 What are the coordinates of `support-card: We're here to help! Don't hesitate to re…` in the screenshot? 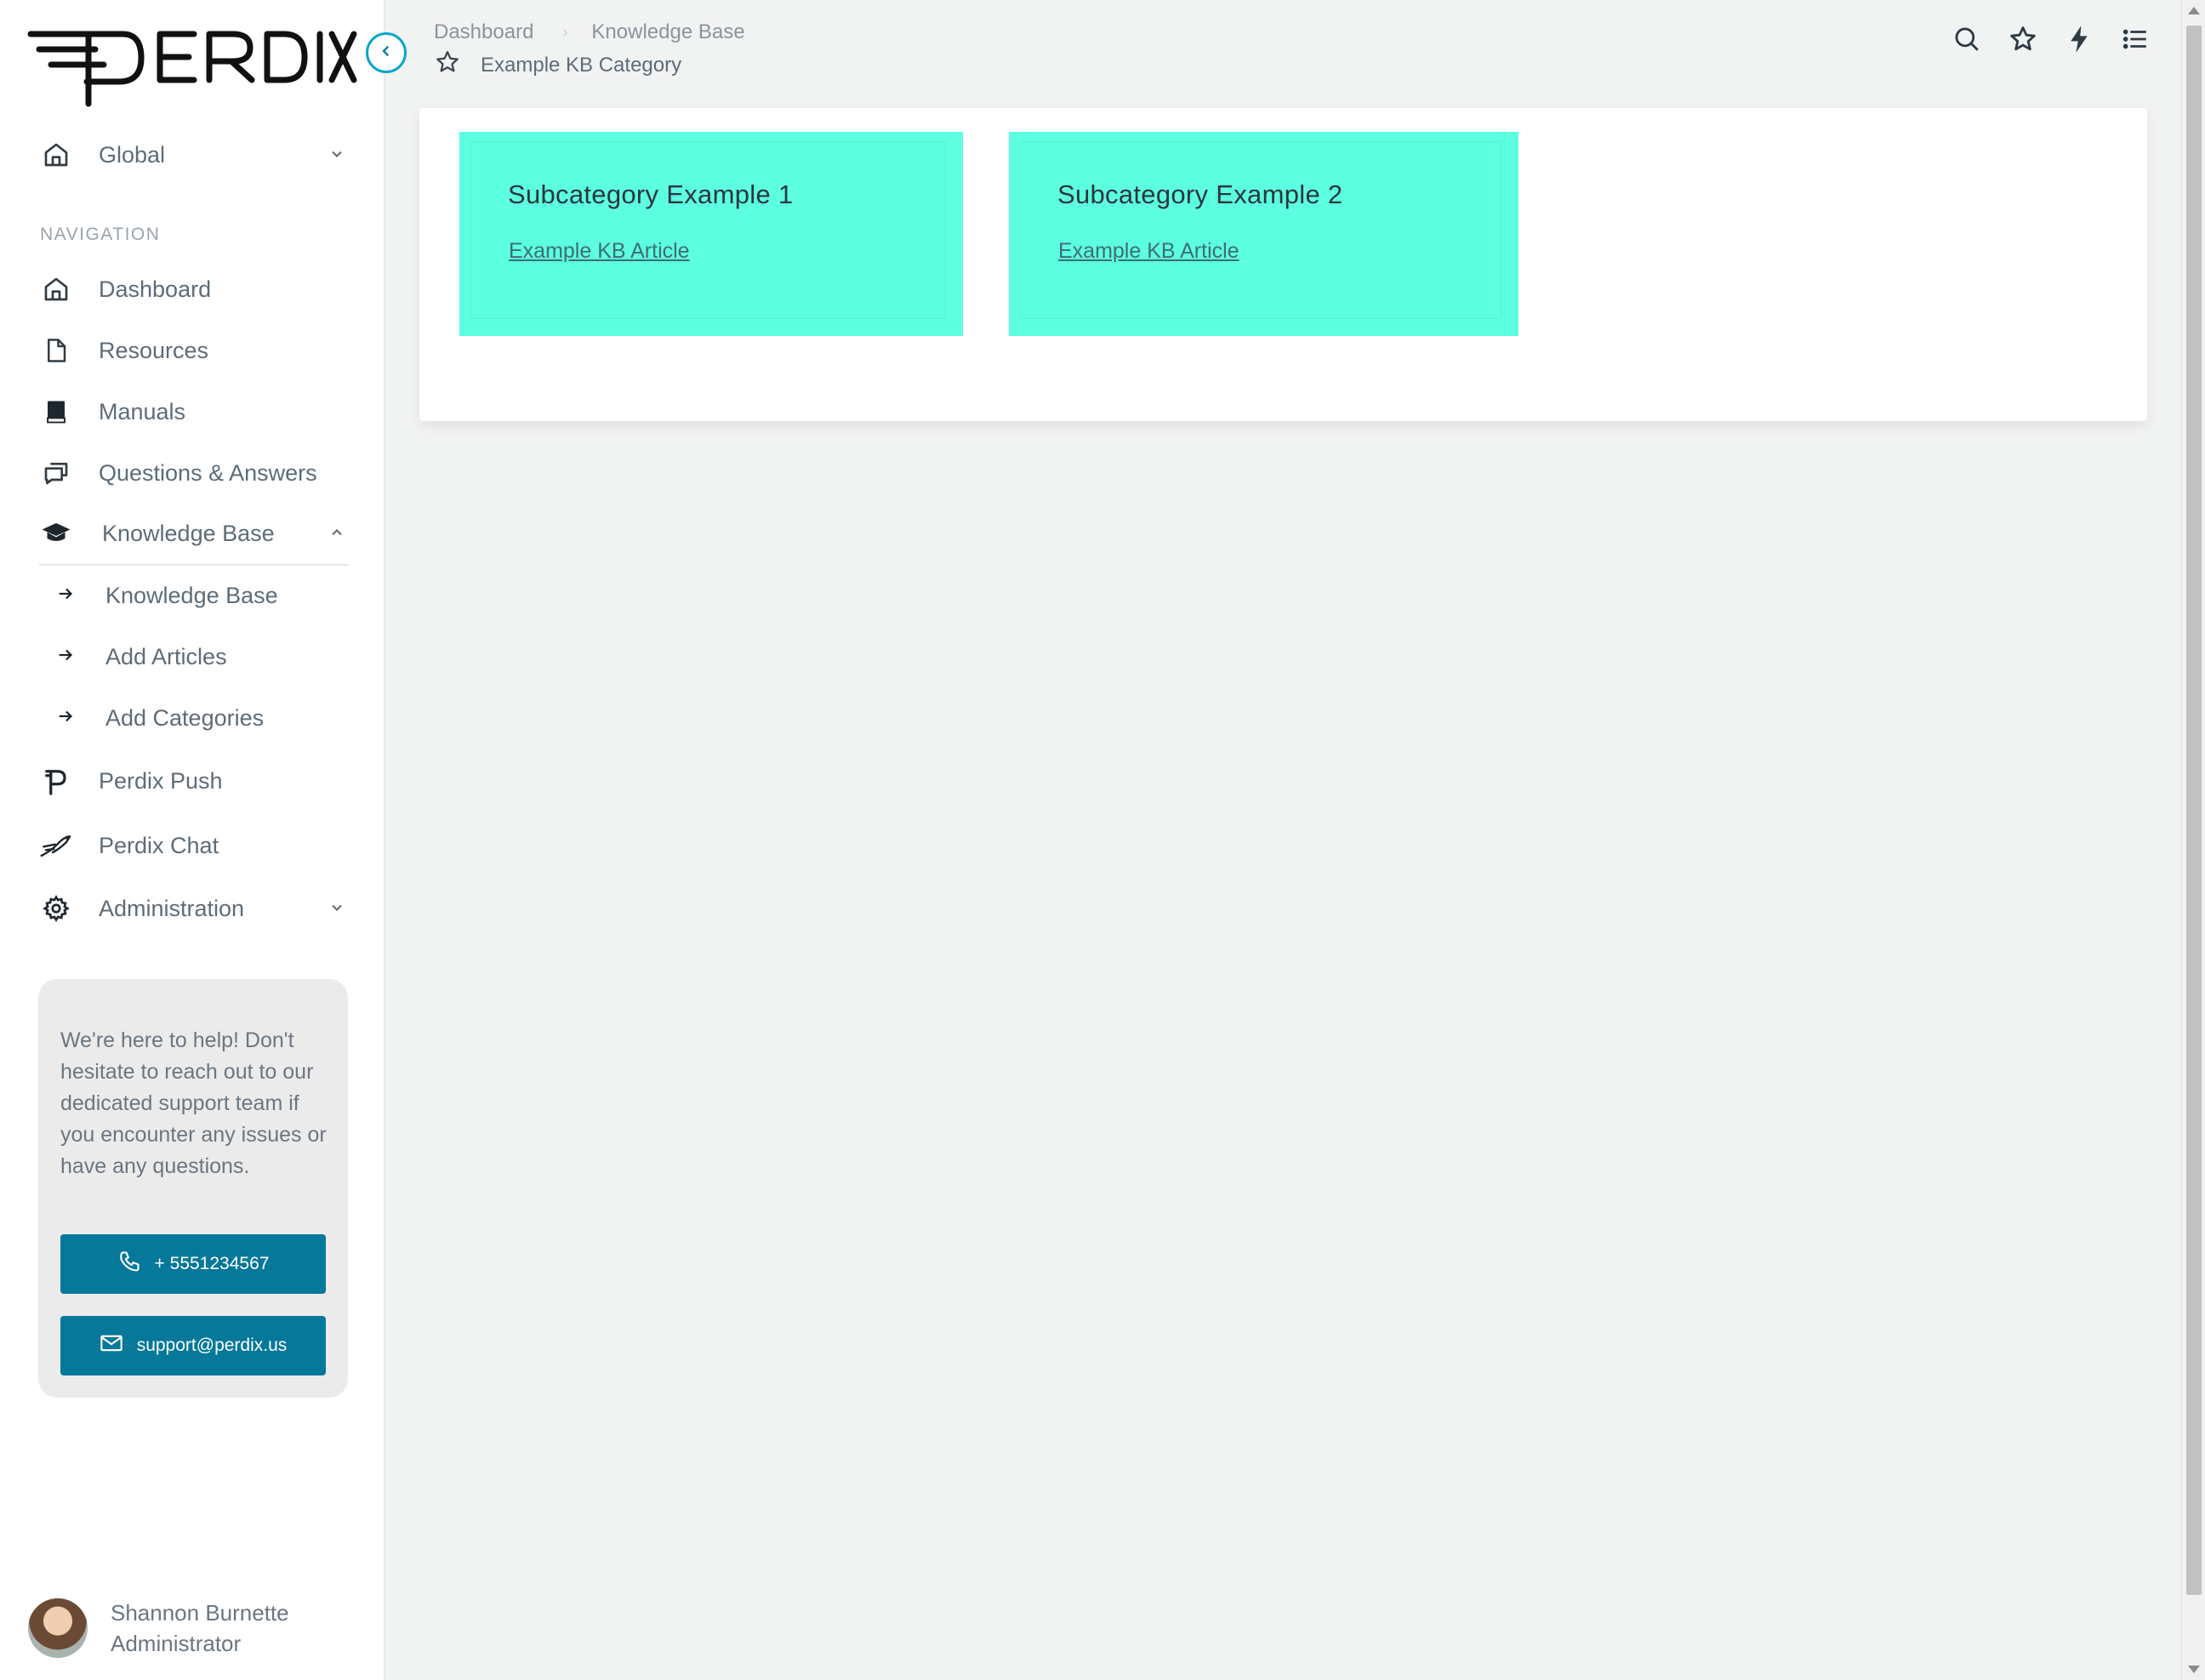 It's located at (193, 1188).